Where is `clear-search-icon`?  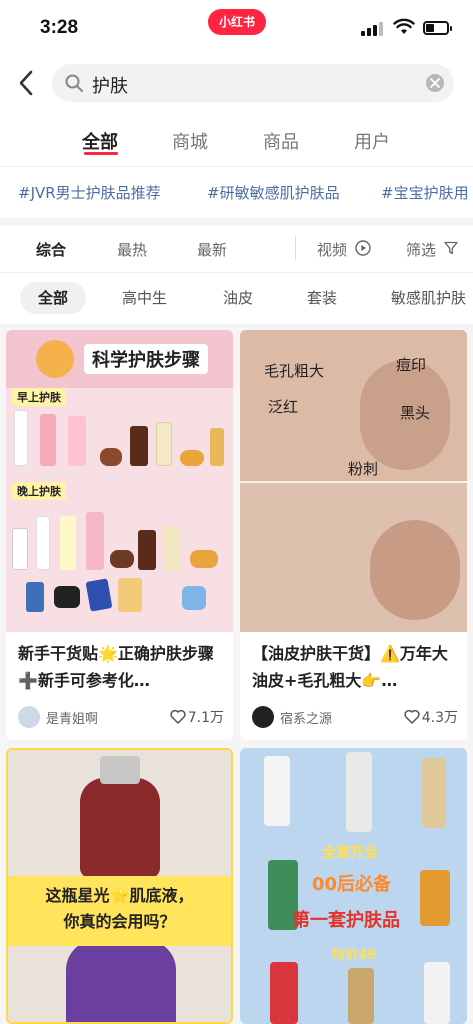
clear-search-icon is located at coordinates (435, 83).